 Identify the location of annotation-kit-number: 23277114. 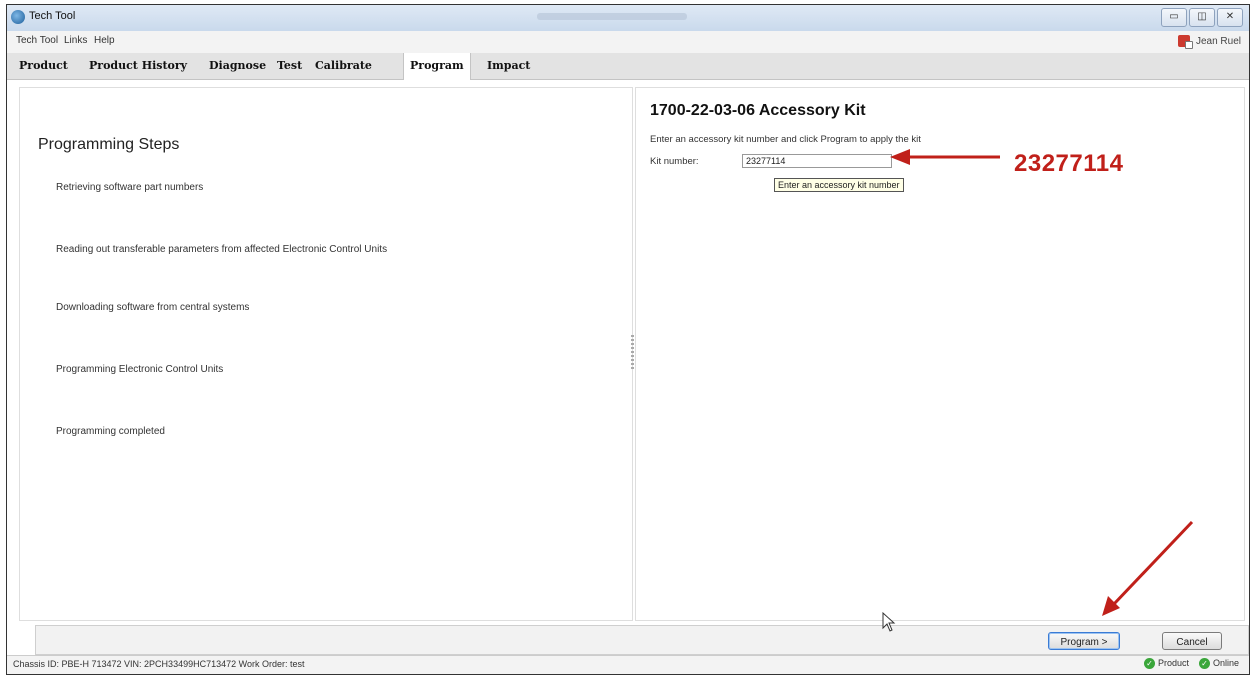
(1069, 163).